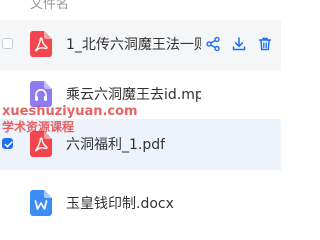  What do you see at coordinates (7, 143) in the screenshot?
I see `row-checkbox-checked` at bounding box center [7, 143].